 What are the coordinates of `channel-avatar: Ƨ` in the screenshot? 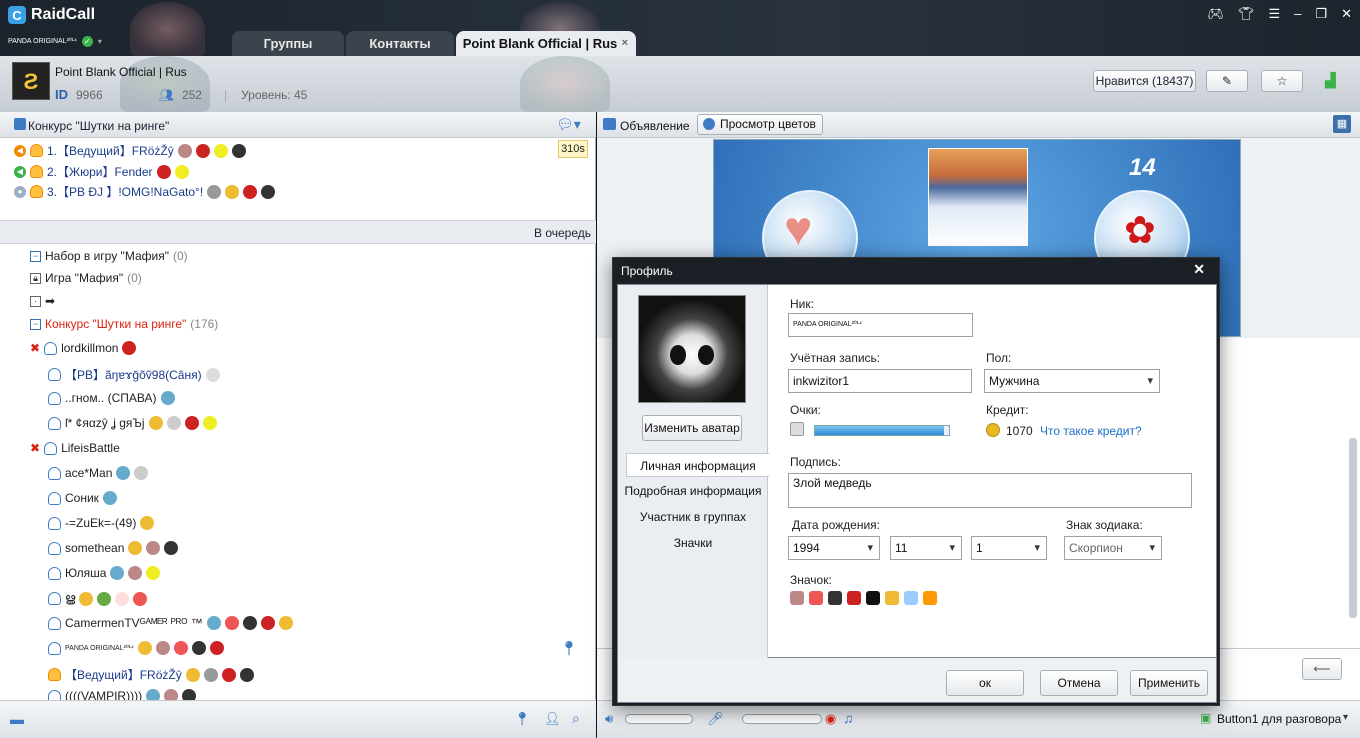 It's located at (31, 81).